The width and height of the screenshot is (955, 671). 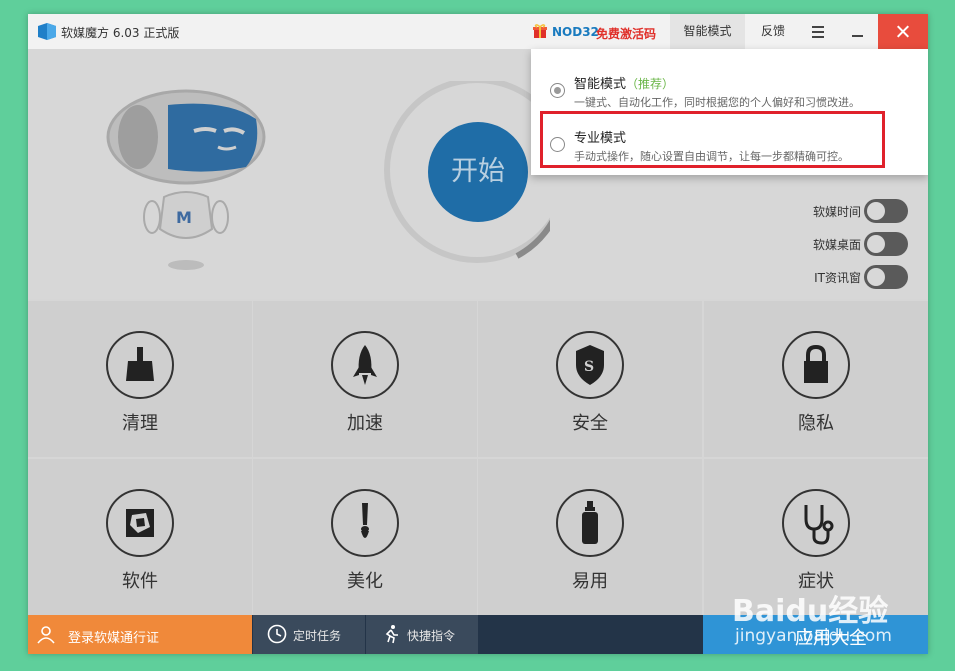 I want to click on toggle-row-news: IT资讯窗, so click(x=855, y=277).